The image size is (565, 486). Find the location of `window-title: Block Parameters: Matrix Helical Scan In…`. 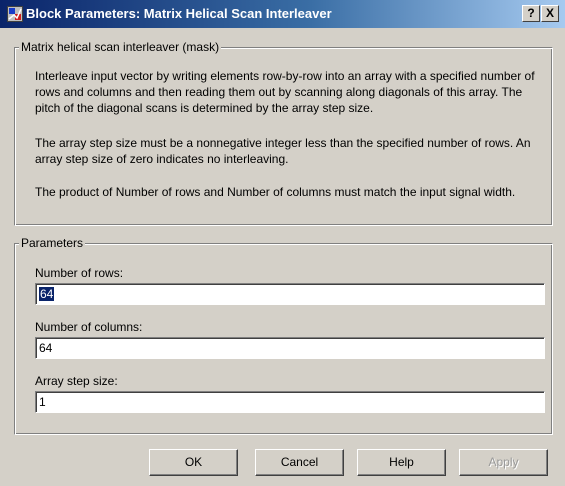

window-title: Block Parameters: Matrix Helical Scan In… is located at coordinates (179, 13).